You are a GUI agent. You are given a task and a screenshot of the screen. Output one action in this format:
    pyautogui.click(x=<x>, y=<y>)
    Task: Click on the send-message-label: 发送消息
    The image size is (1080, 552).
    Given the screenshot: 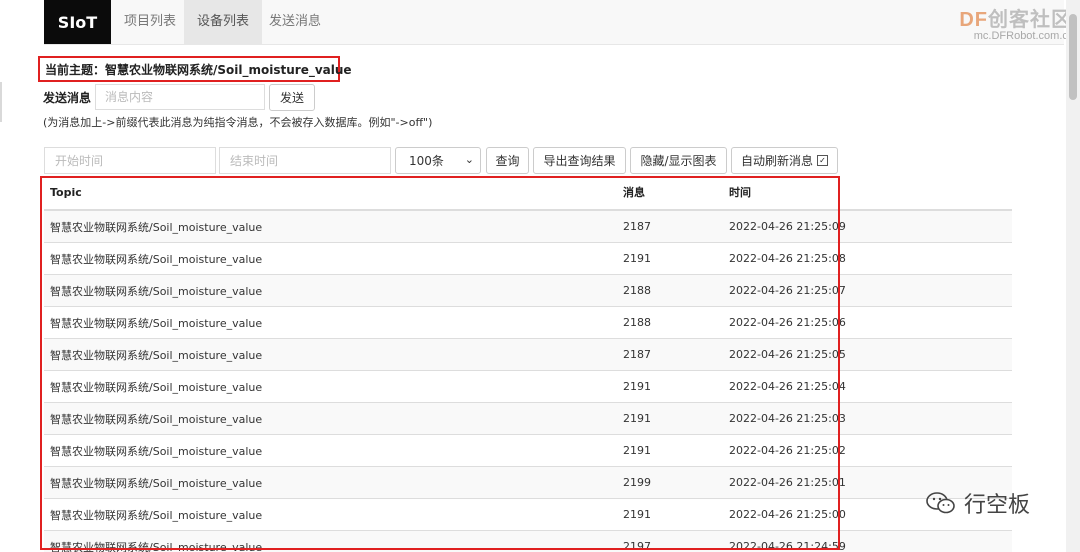 What is the action you would take?
    pyautogui.click(x=67, y=98)
    